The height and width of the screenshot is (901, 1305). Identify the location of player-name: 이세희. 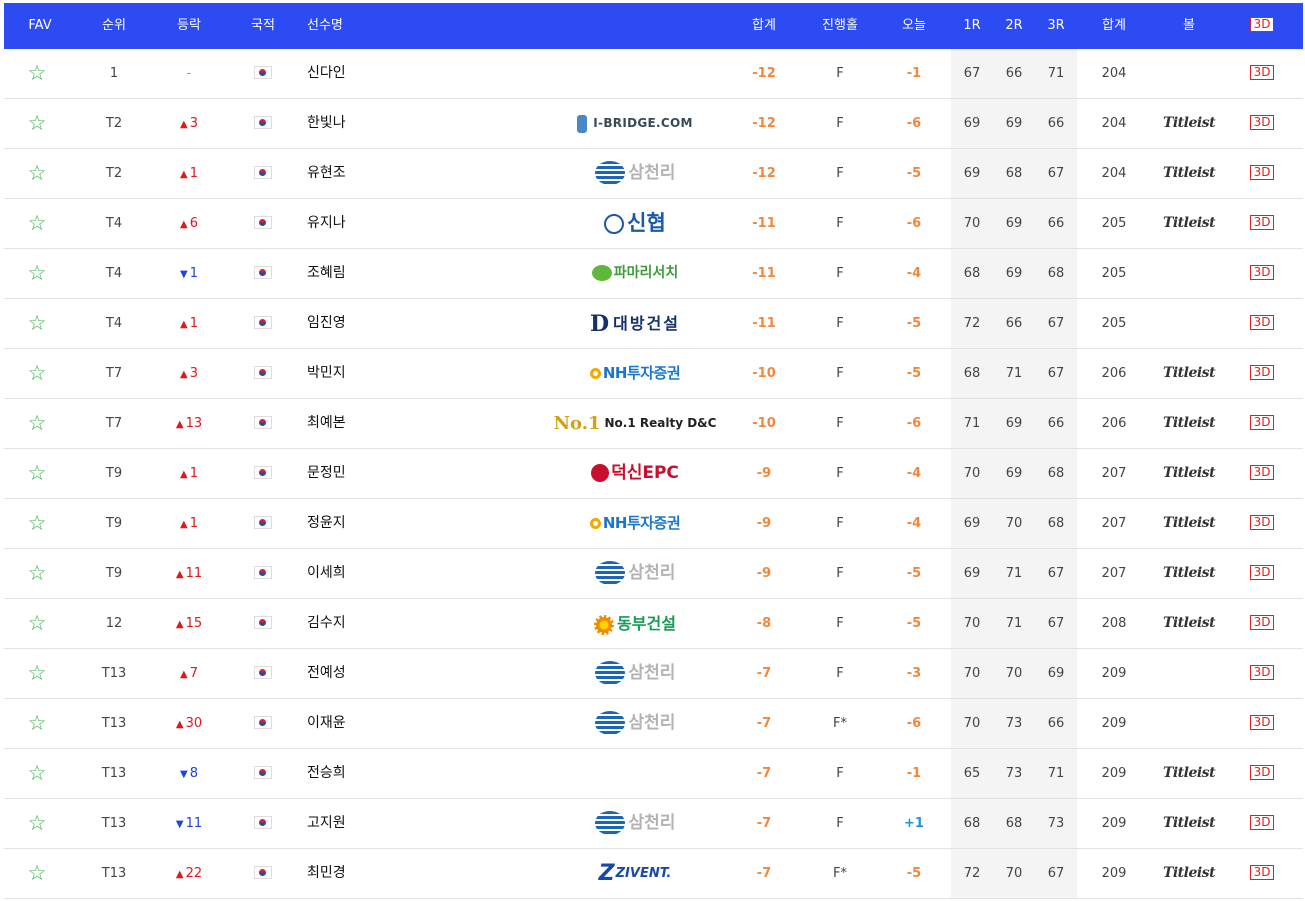
(357, 573).